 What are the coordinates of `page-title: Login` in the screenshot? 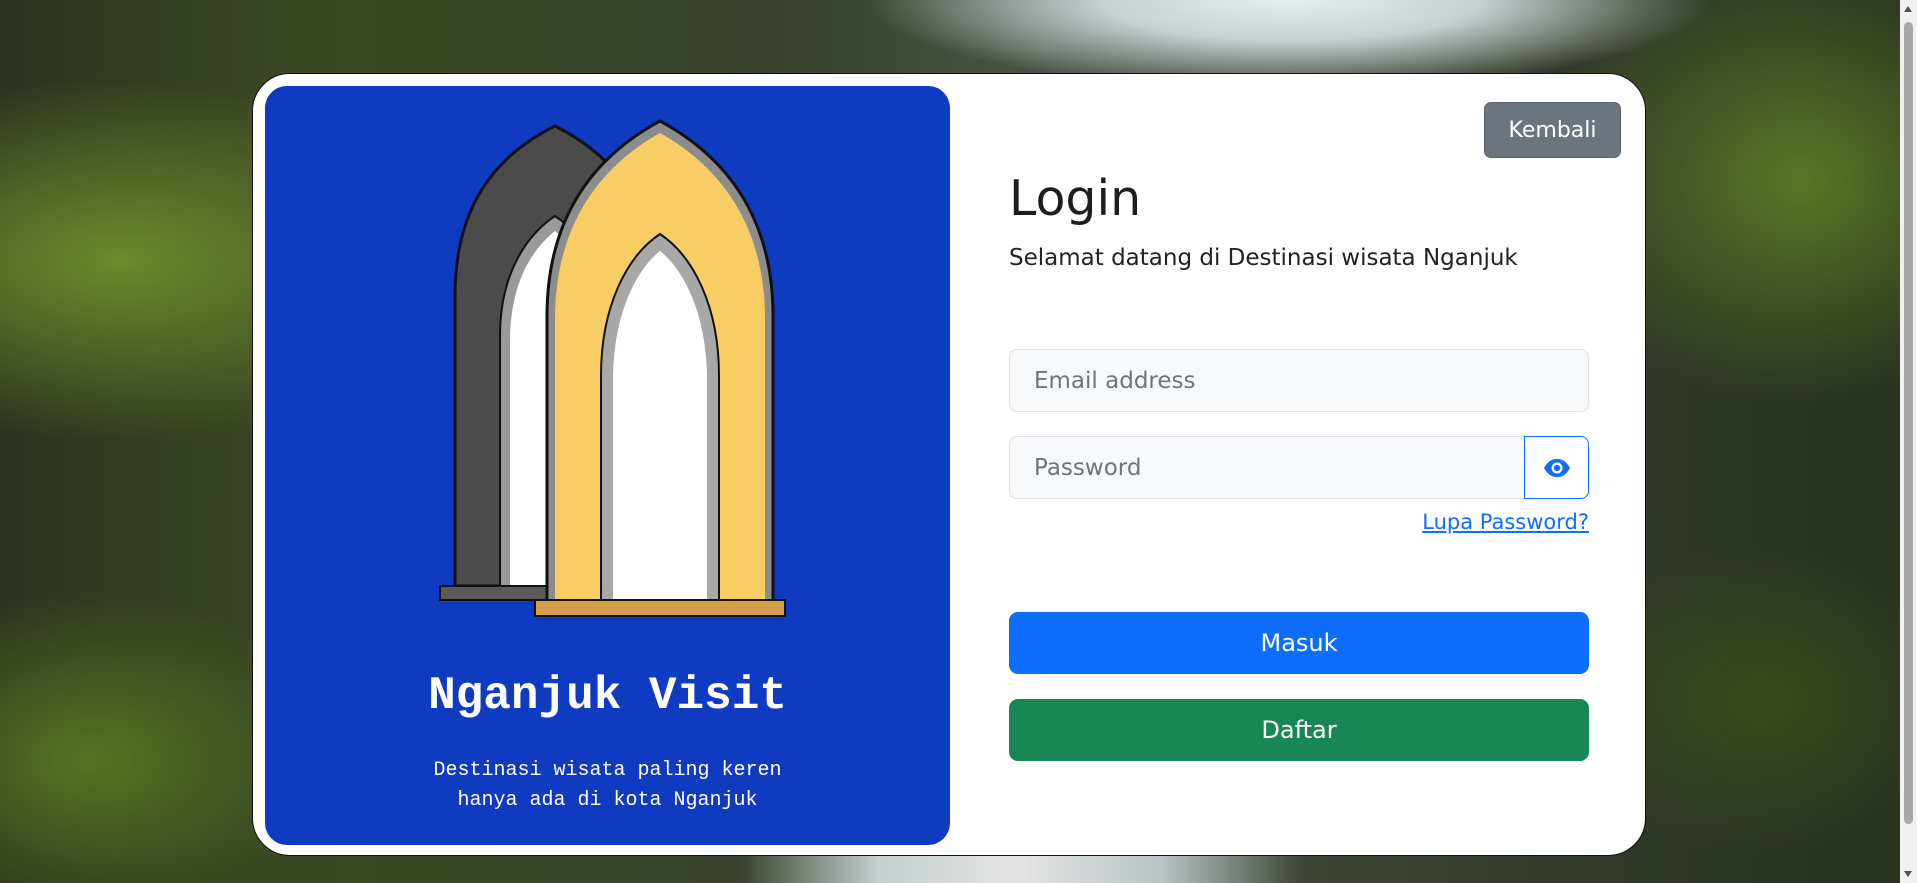 It's located at (1075, 198).